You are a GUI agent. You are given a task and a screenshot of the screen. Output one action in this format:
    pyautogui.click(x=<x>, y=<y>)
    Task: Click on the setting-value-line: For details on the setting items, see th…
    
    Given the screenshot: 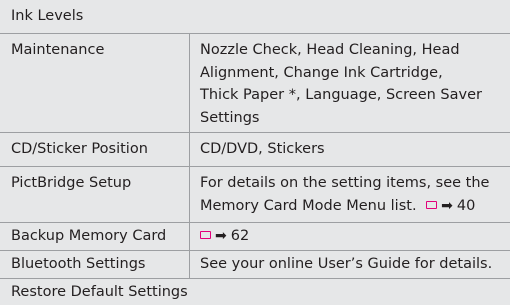 What is the action you would take?
    pyautogui.click(x=345, y=183)
    